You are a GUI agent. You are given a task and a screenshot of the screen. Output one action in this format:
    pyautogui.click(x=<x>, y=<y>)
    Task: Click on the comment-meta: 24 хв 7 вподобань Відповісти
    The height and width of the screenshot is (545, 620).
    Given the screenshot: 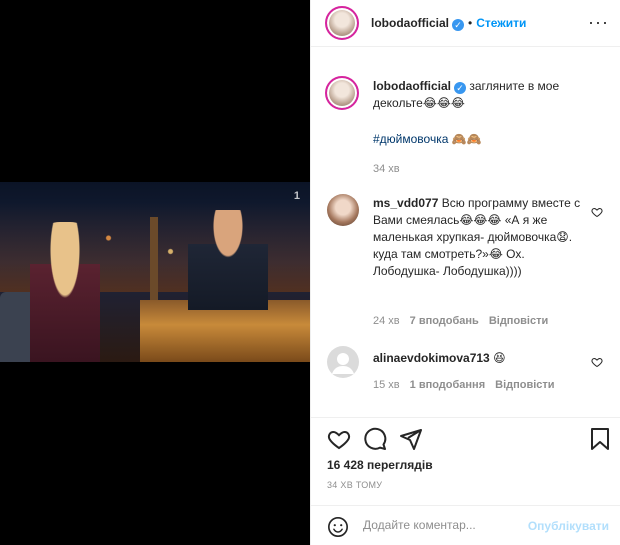 What is the action you would take?
    pyautogui.click(x=460, y=321)
    